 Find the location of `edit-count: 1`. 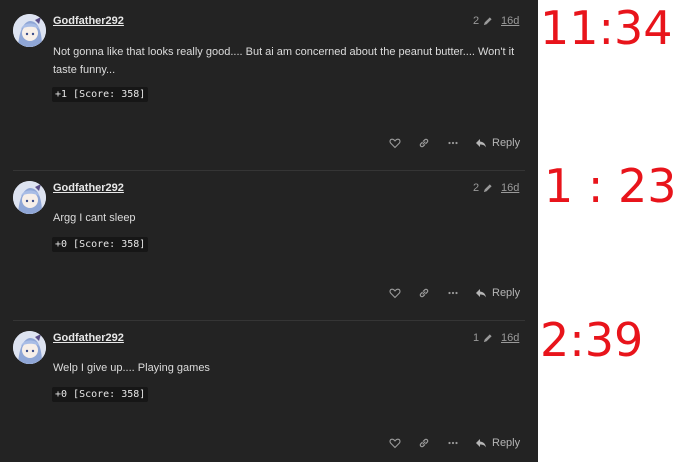

edit-count: 1 is located at coordinates (476, 338).